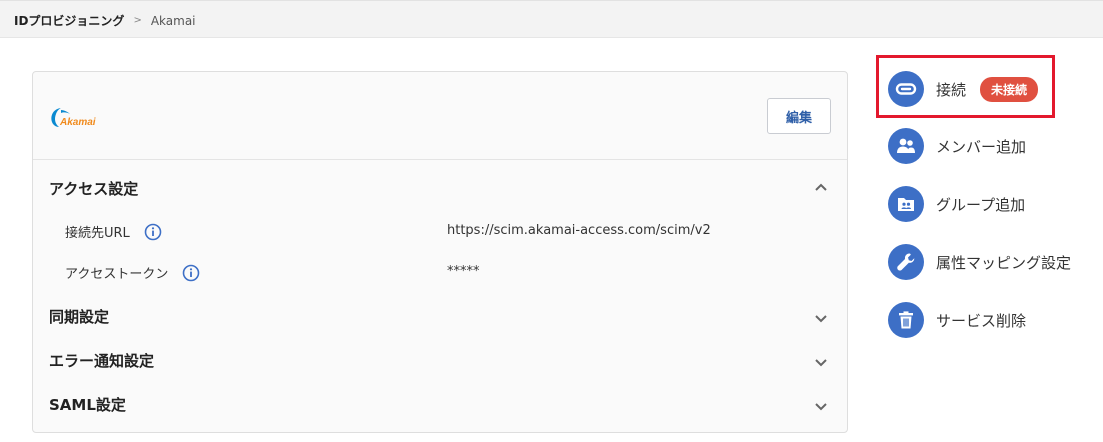 The width and height of the screenshot is (1103, 442). What do you see at coordinates (906, 89) in the screenshot?
I see `link-icon` at bounding box center [906, 89].